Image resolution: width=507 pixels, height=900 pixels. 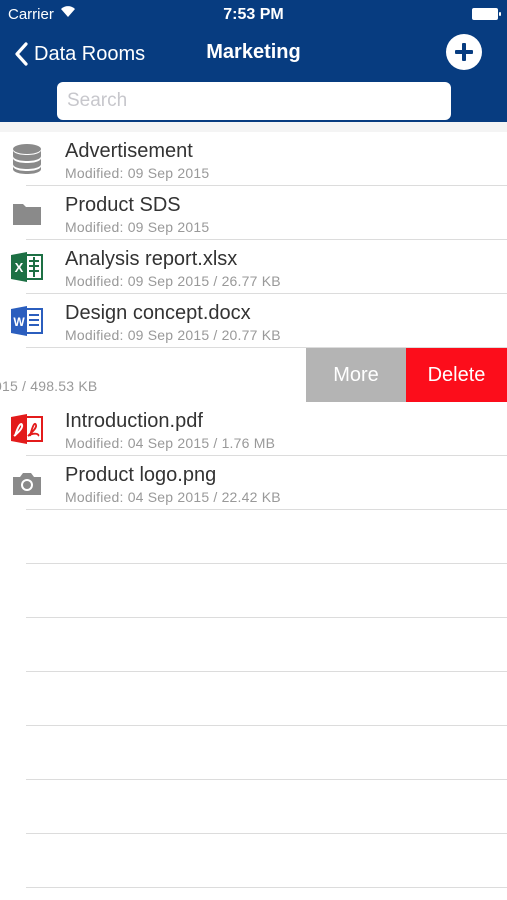 What do you see at coordinates (356, 375) in the screenshot?
I see `more-button: More` at bounding box center [356, 375].